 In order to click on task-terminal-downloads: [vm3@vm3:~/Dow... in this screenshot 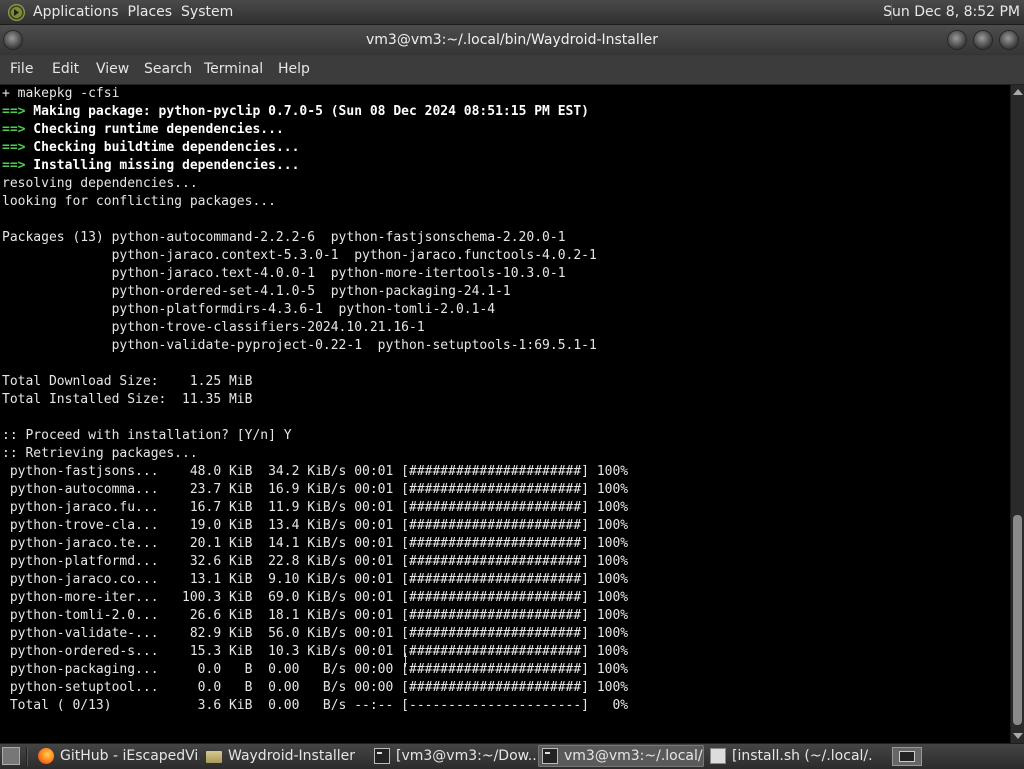, I will do `click(453, 756)`.